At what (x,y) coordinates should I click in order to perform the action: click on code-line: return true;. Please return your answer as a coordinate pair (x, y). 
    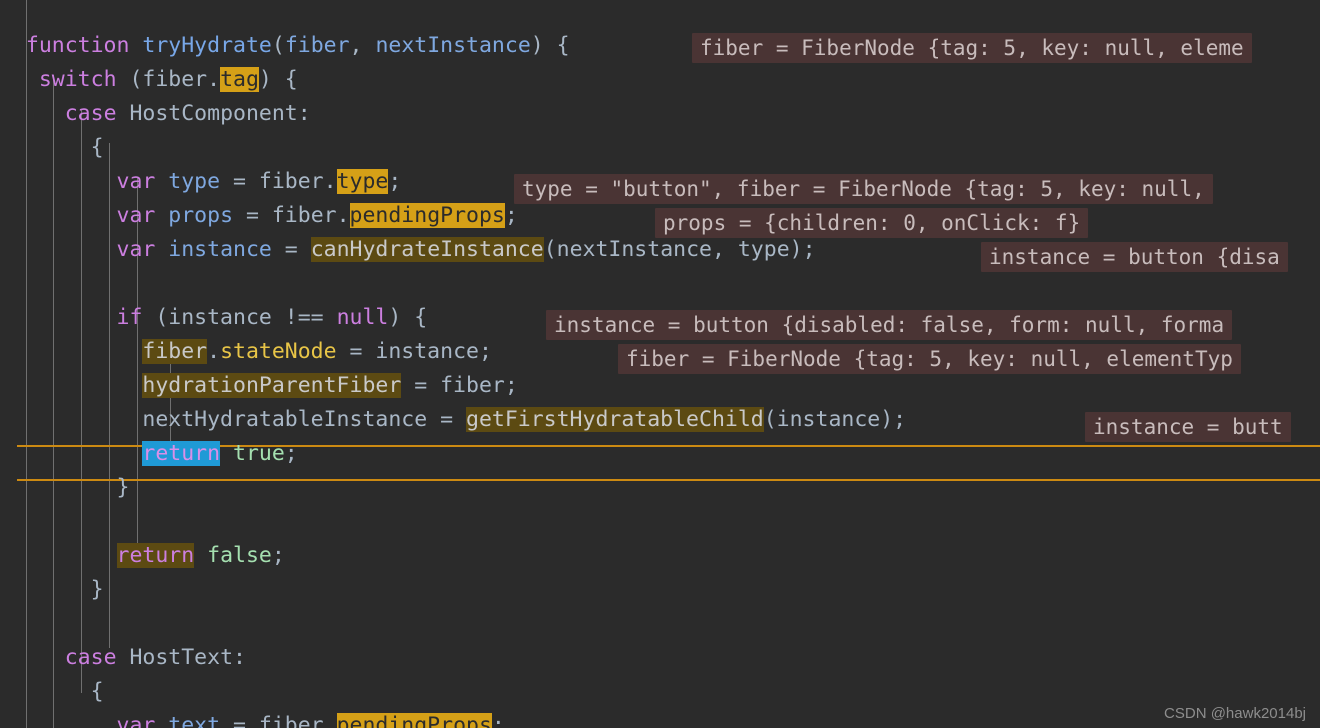
    Looking at the image, I should click on (660, 454).